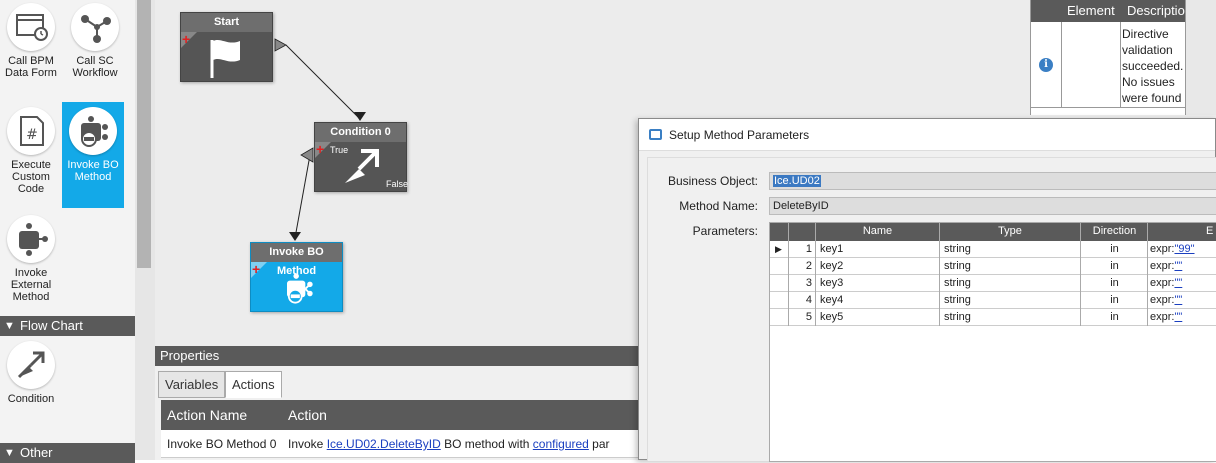  Describe the element at coordinates (31, 365) in the screenshot. I see `condition-arrows-icon` at that location.